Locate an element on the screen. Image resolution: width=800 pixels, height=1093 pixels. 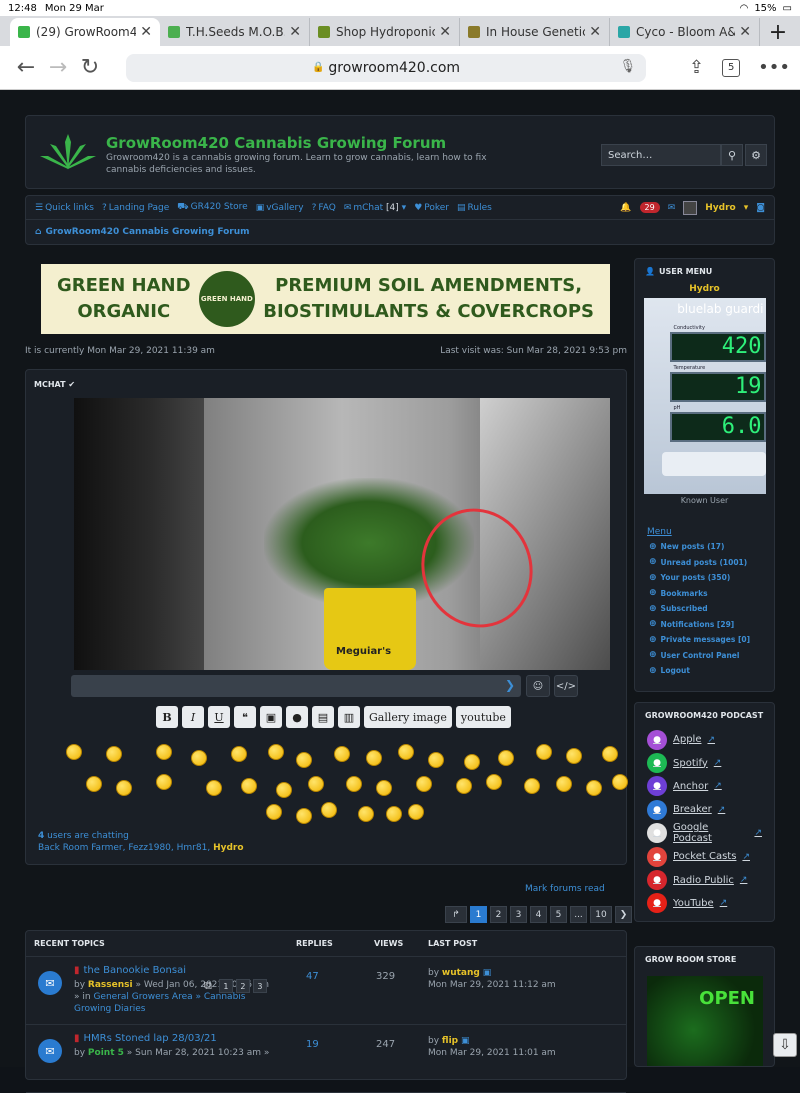
inbox-icon: ✉ is located at coordinates (672, 208).